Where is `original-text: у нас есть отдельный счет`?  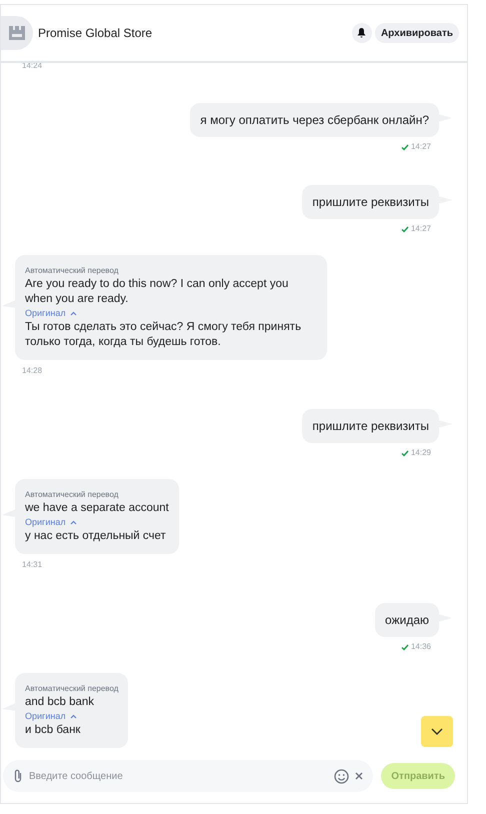 original-text: у нас есть отдельный счет is located at coordinates (96, 536).